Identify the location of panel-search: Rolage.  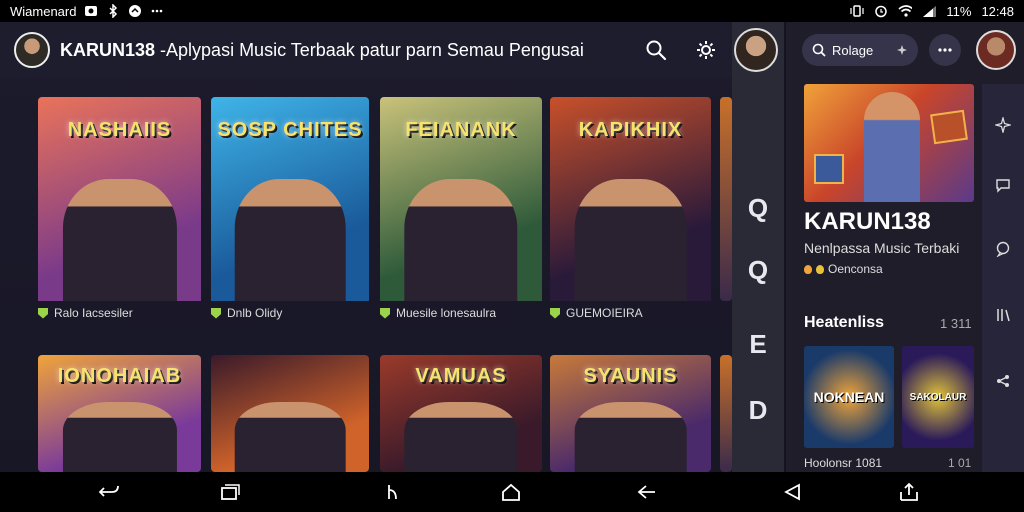
(860, 50).